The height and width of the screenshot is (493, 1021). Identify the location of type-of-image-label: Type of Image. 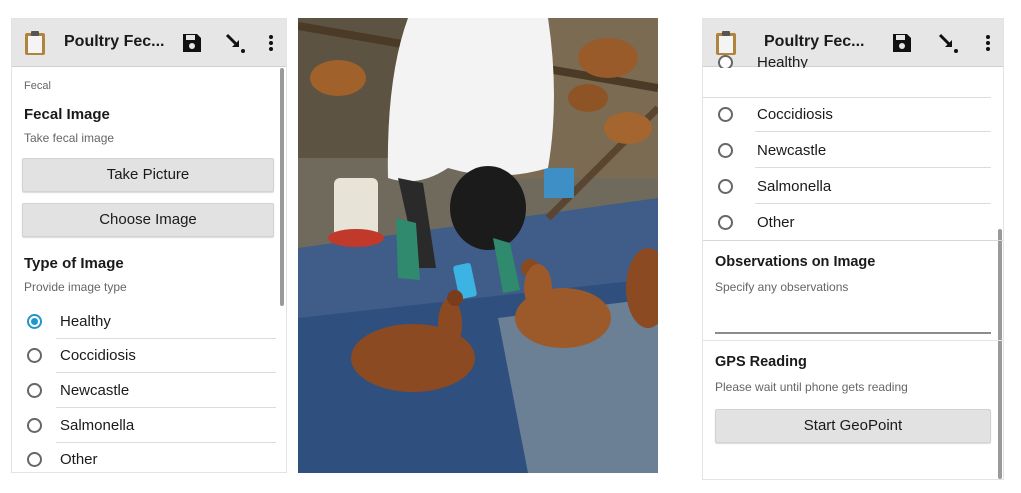
(74, 263).